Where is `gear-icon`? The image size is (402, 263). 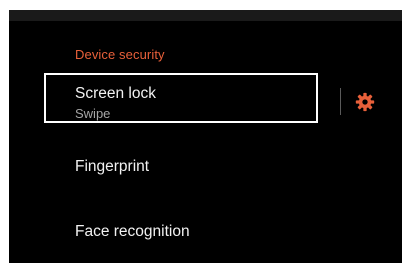 gear-icon is located at coordinates (365, 102).